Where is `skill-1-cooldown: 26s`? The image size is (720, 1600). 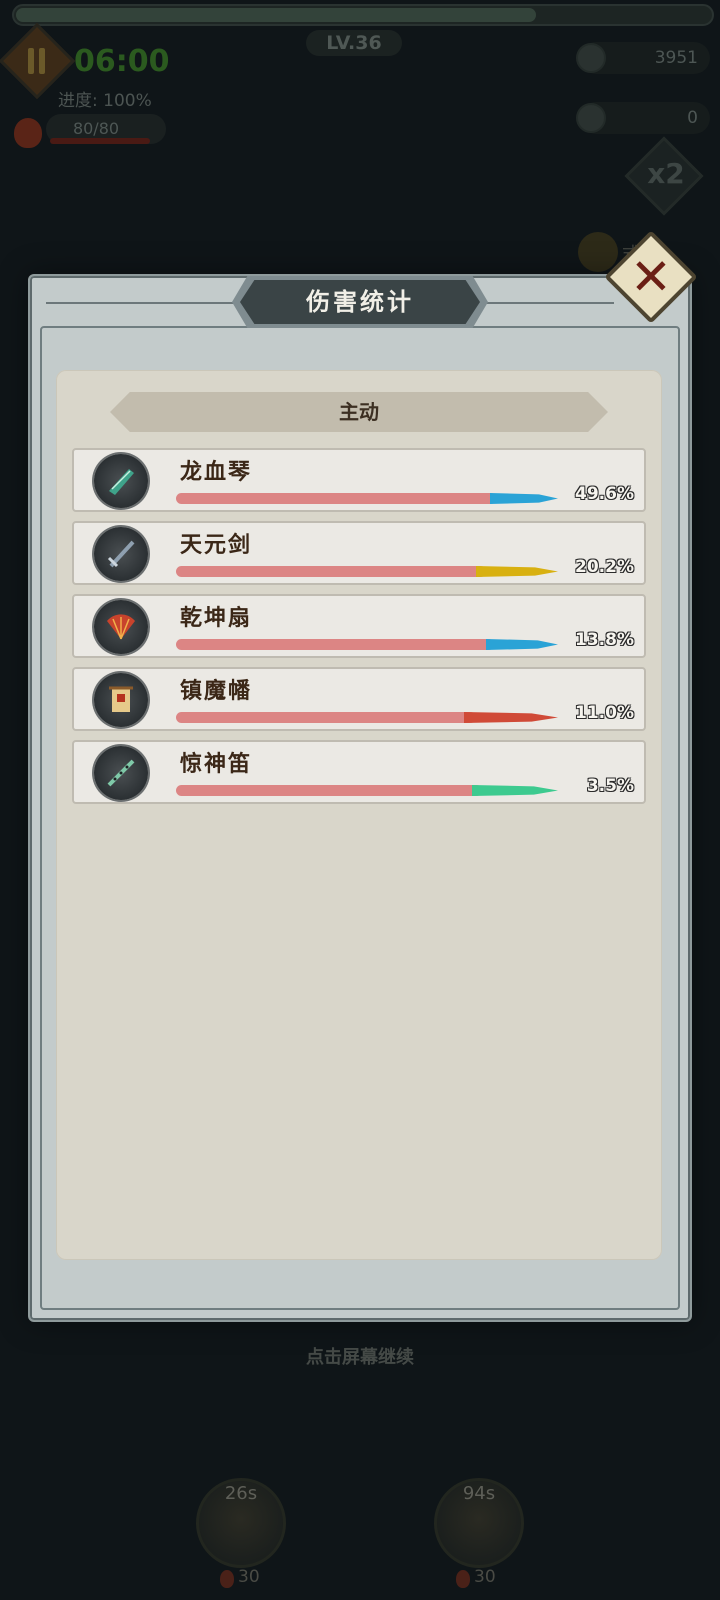
skill-1-cooldown: 26s is located at coordinates (241, 1493).